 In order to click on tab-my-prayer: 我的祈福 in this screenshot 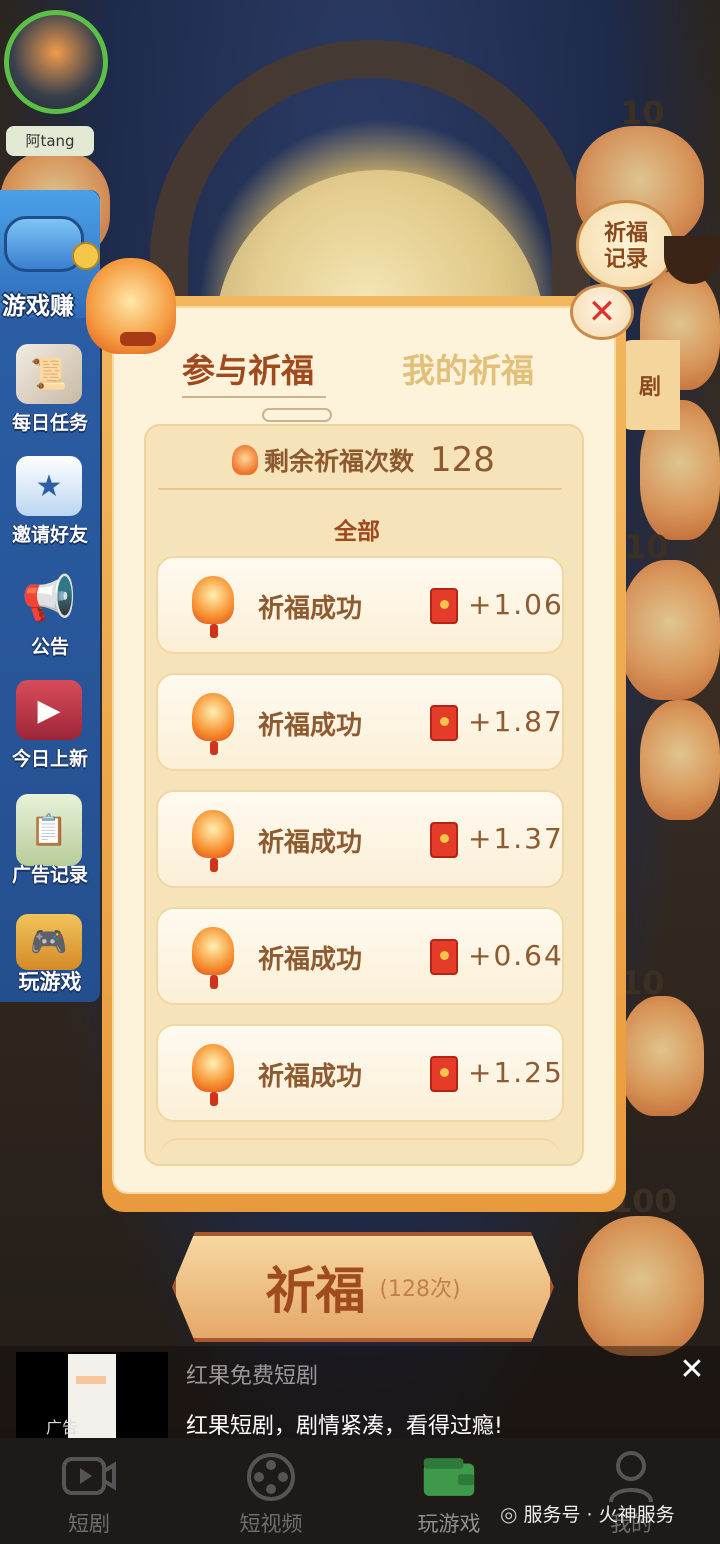, I will do `click(468, 368)`.